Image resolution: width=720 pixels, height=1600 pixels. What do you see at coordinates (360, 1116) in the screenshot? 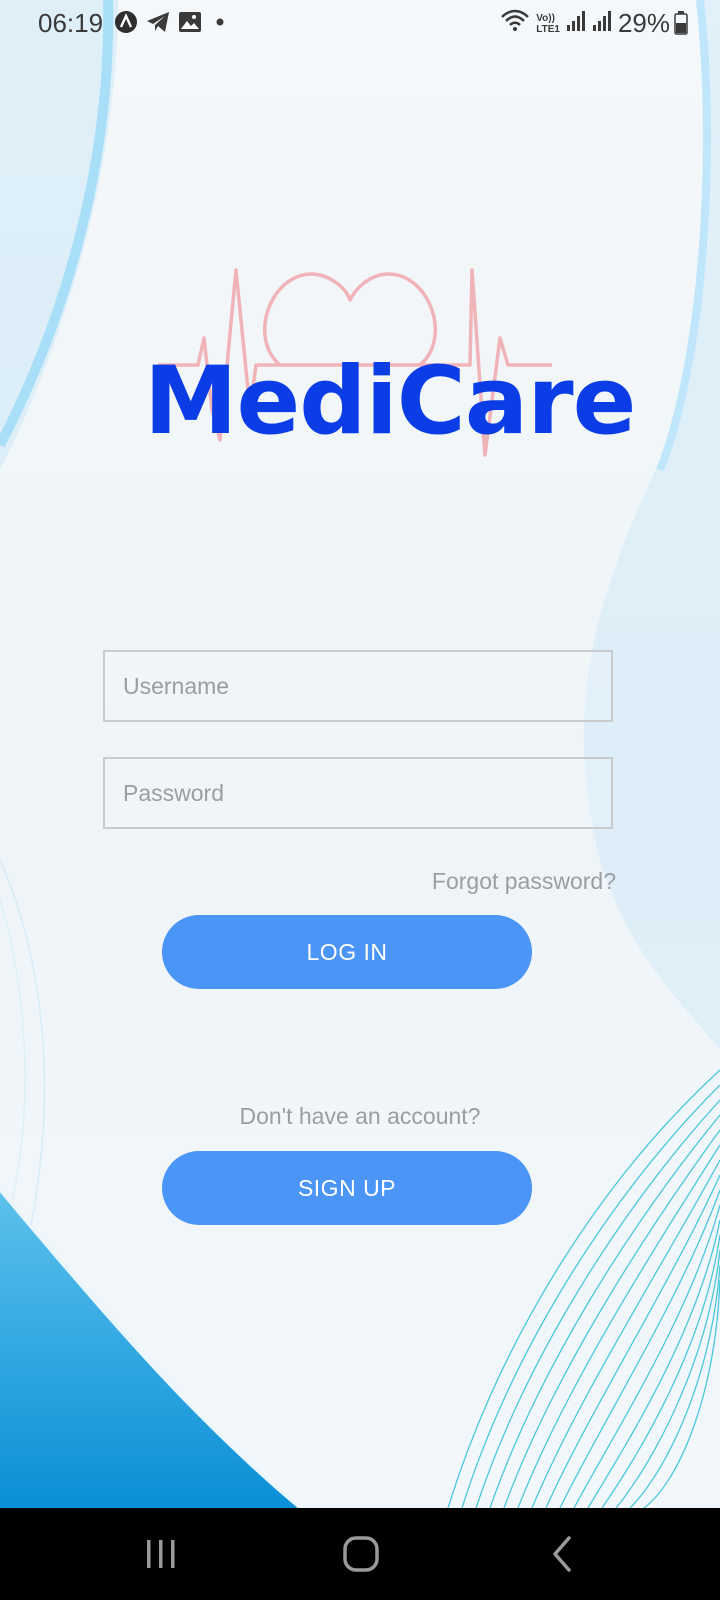
I see `no-account-text: Don't have an account?` at bounding box center [360, 1116].